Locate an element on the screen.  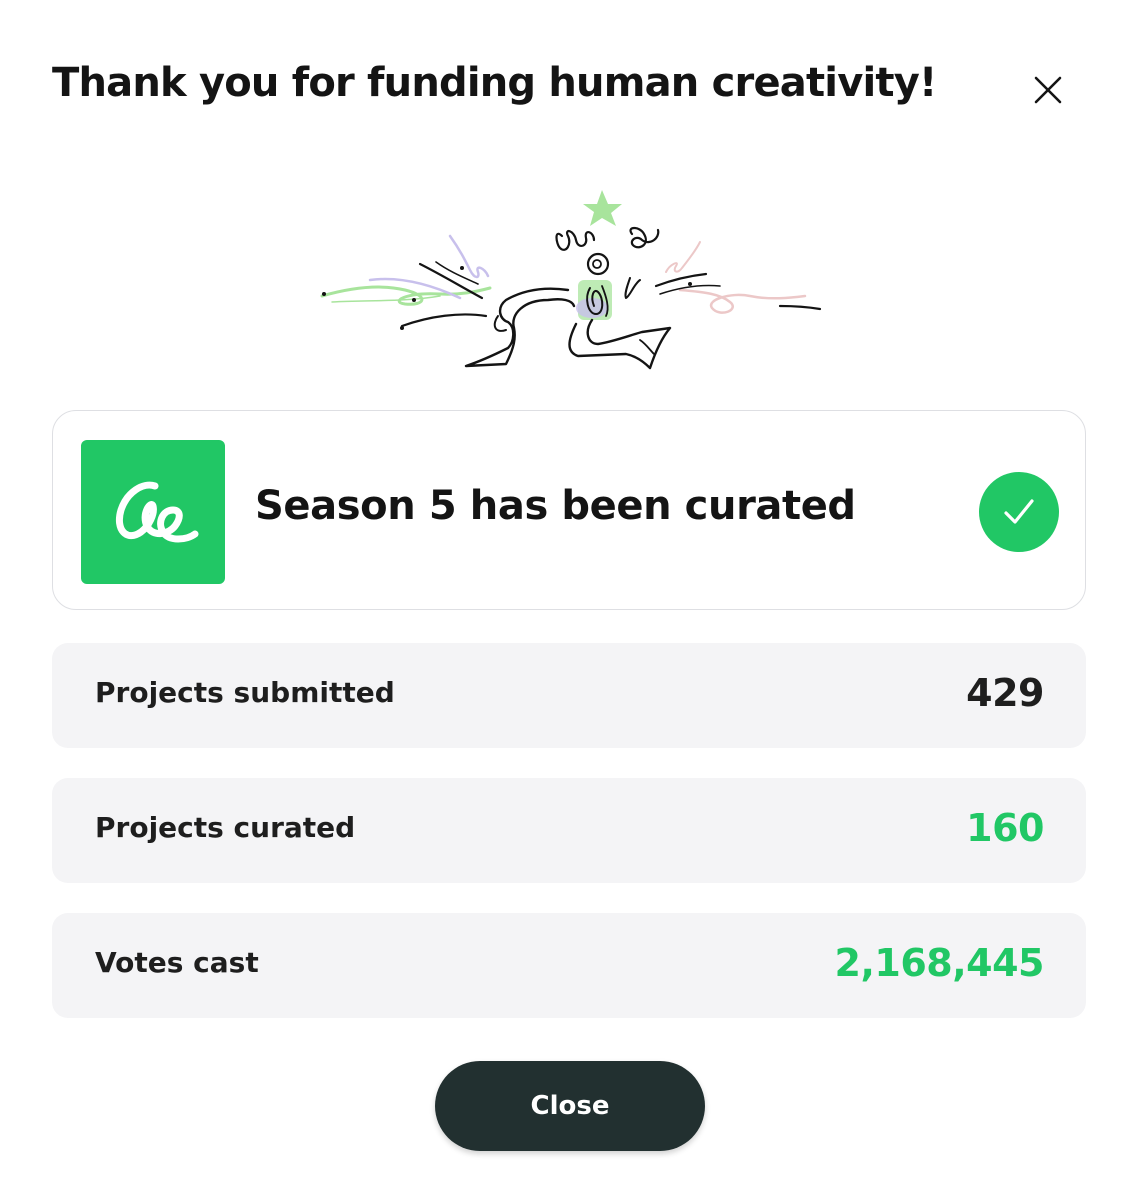
stat-row-votes-cast: Votes cast 2,168,445 is located at coordinates (569, 965).